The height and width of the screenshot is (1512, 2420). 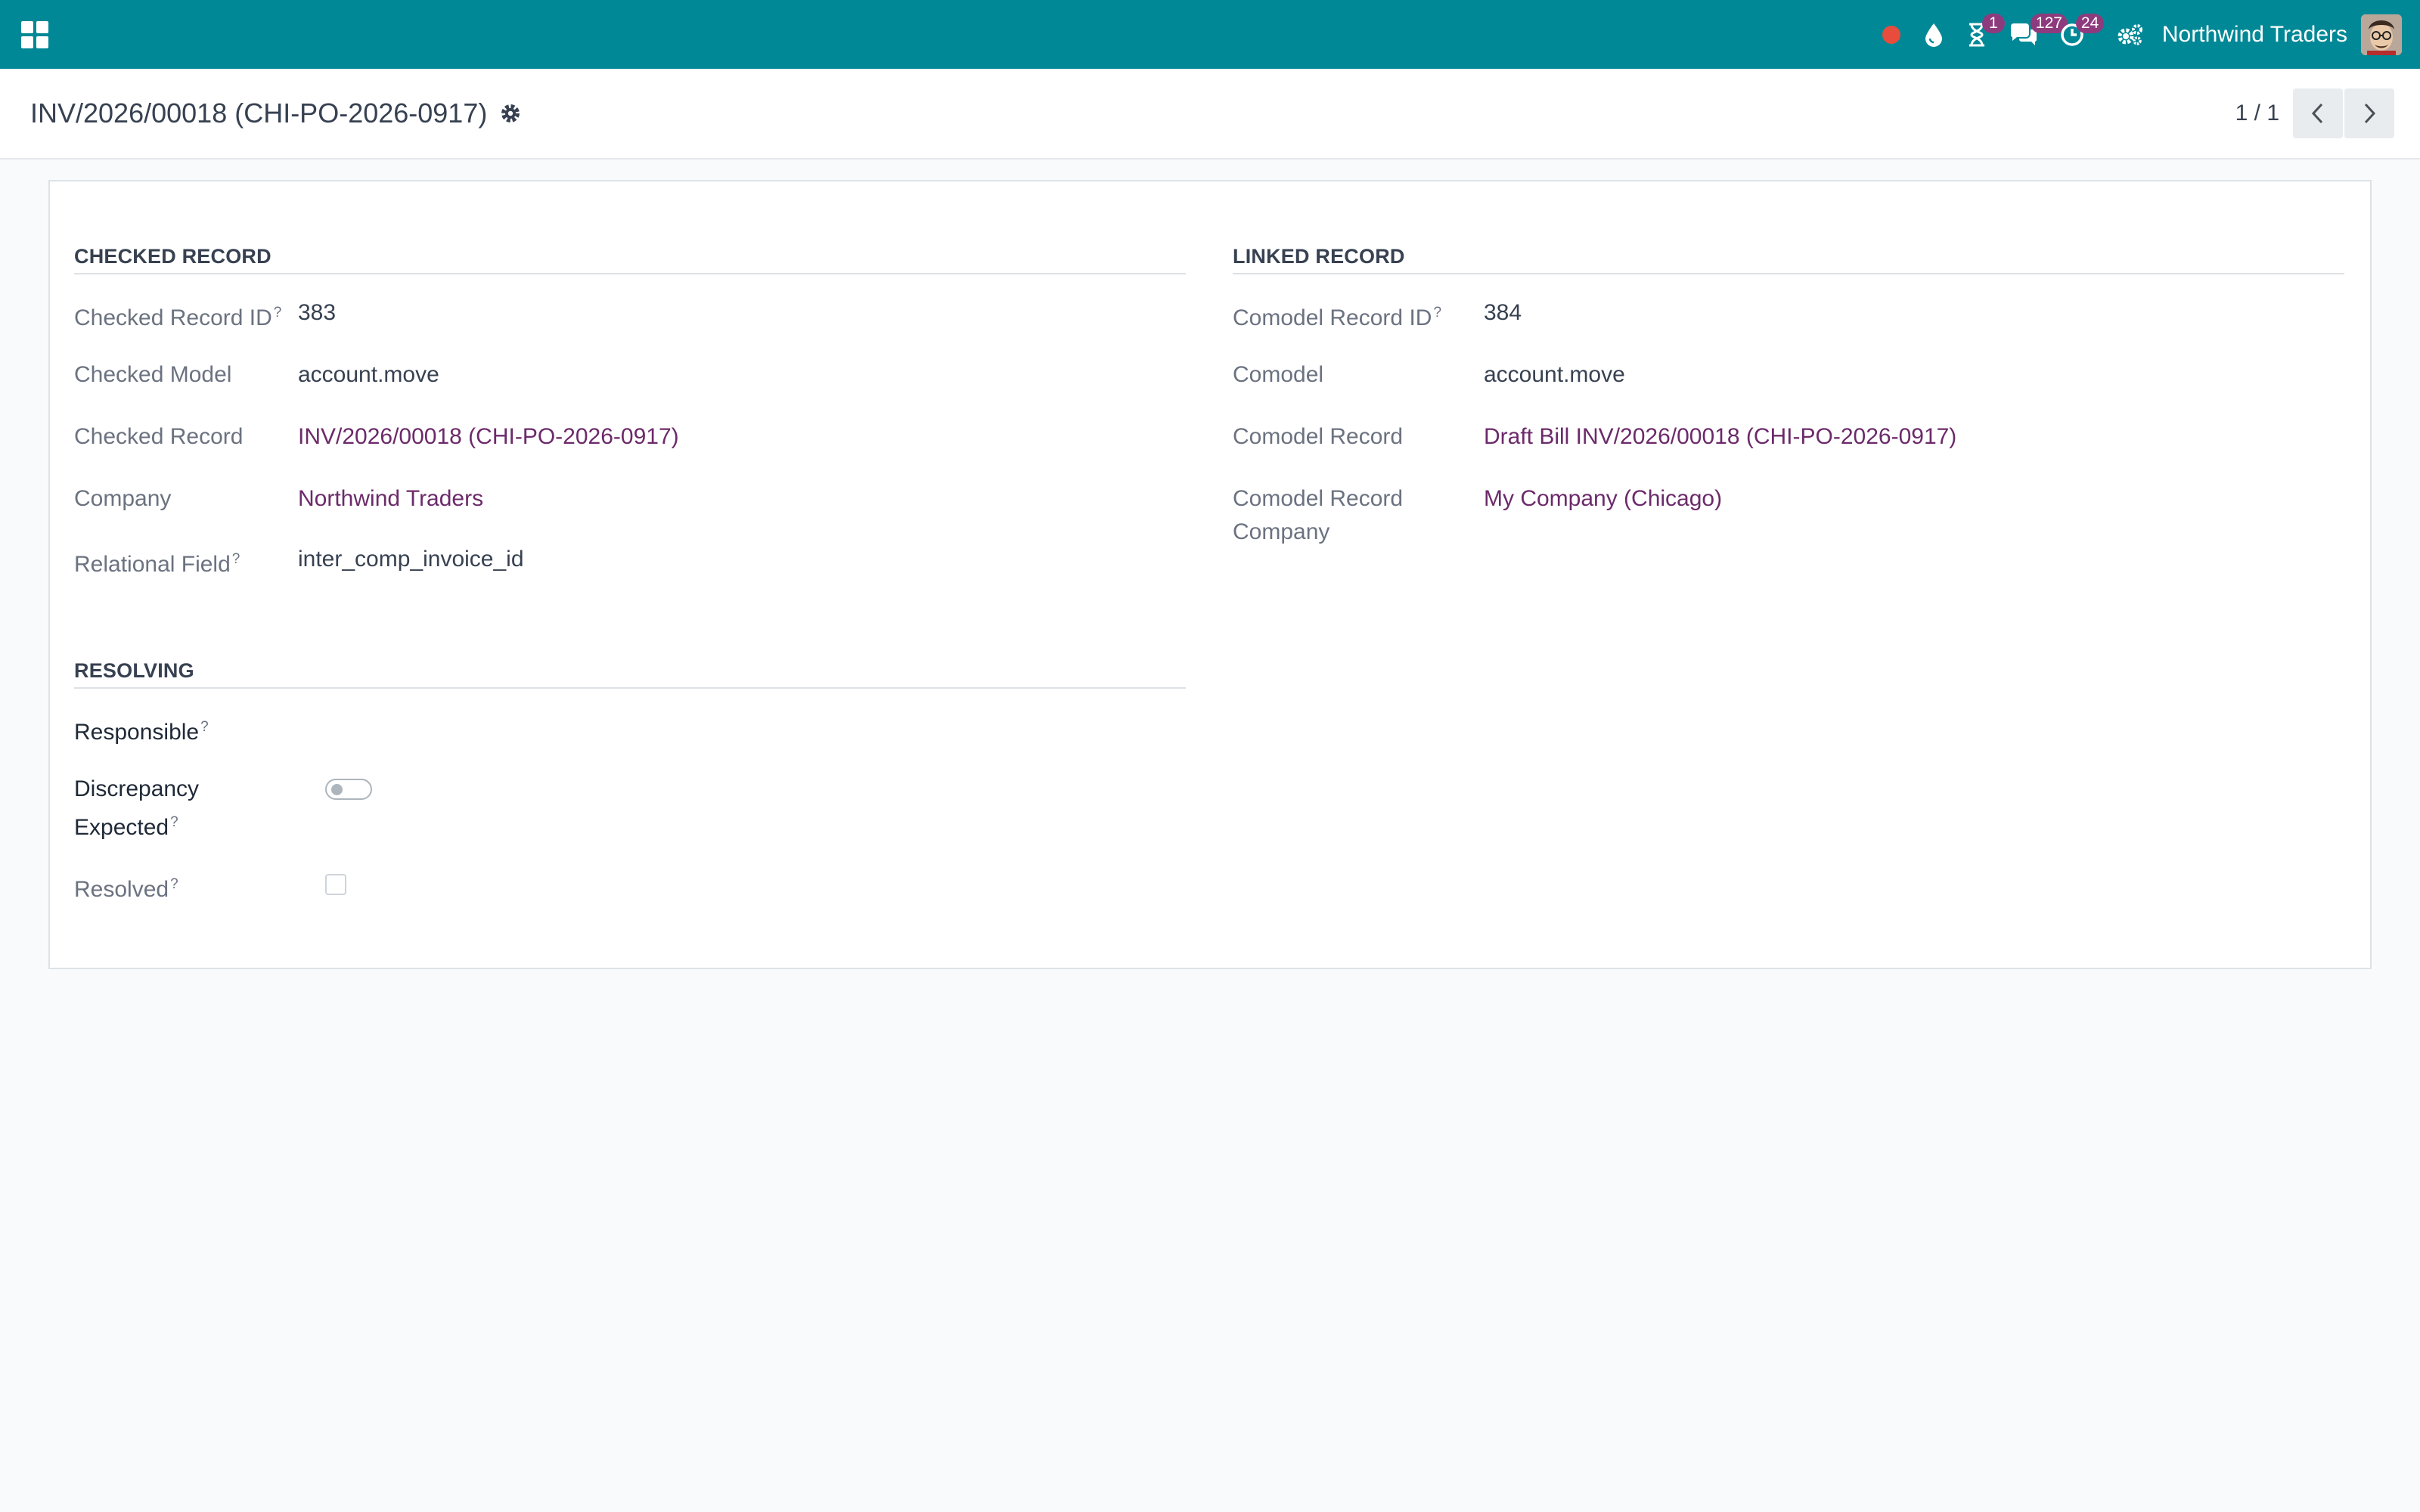 I want to click on chevron-right-icon, so click(x=2370, y=113).